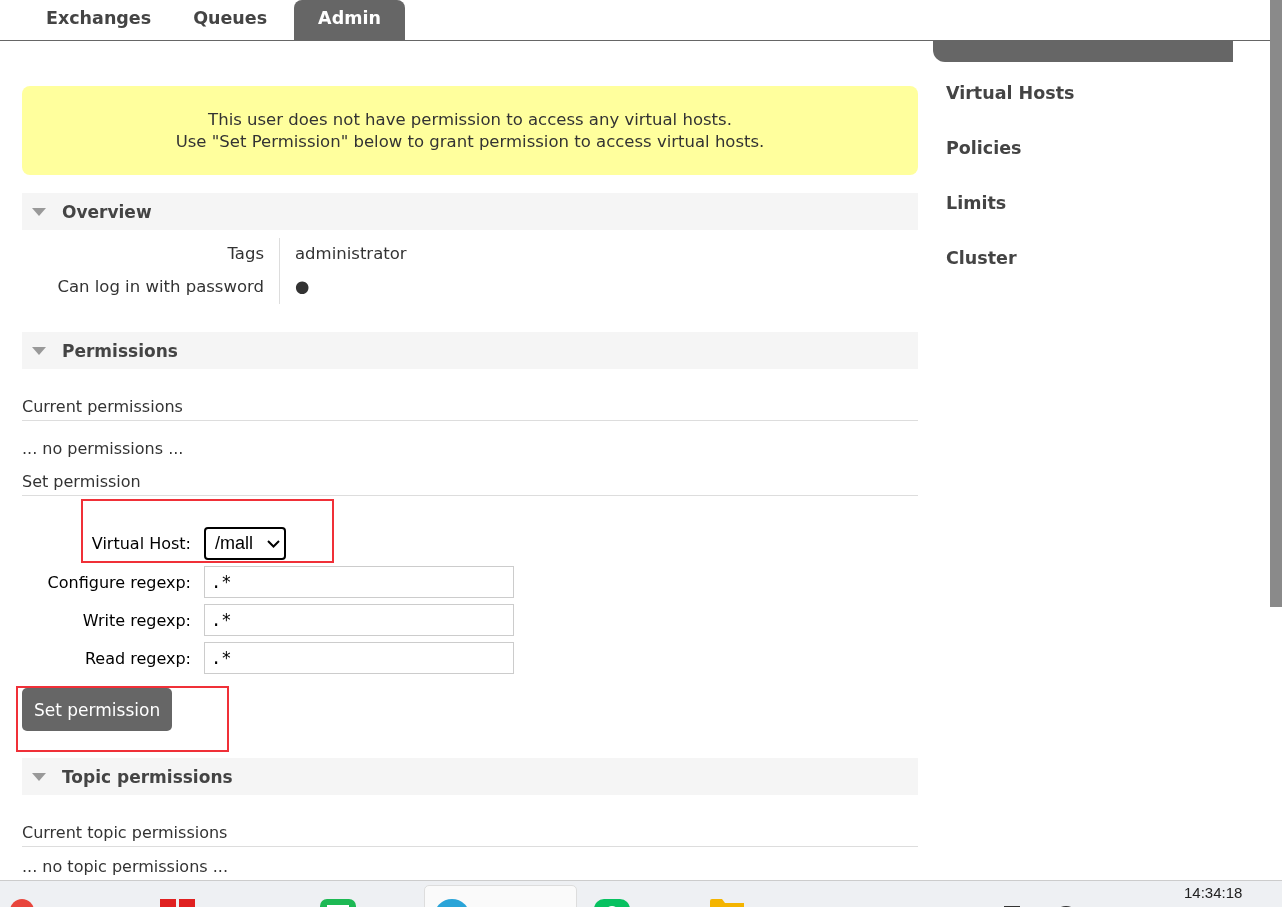  Describe the element at coordinates (1213, 892) in the screenshot. I see `clock-time: 14:34:18` at that location.